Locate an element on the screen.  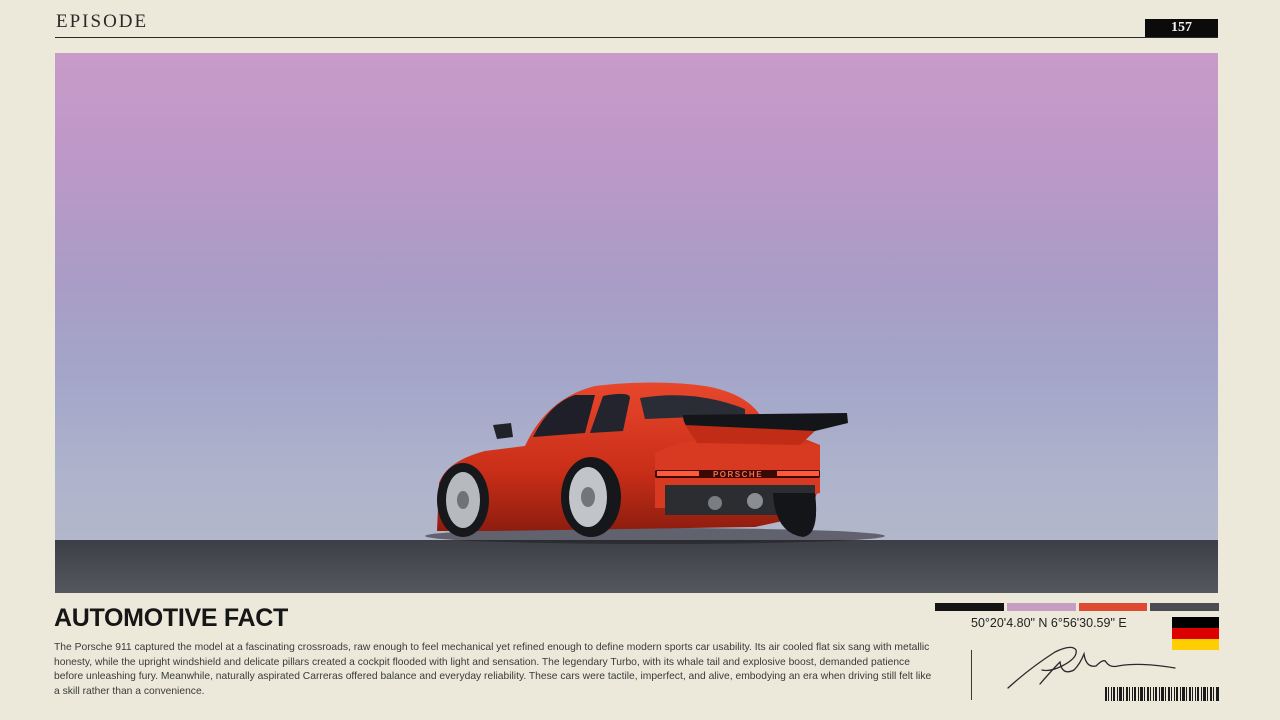
palette-swatch-black is located at coordinates (969, 607).